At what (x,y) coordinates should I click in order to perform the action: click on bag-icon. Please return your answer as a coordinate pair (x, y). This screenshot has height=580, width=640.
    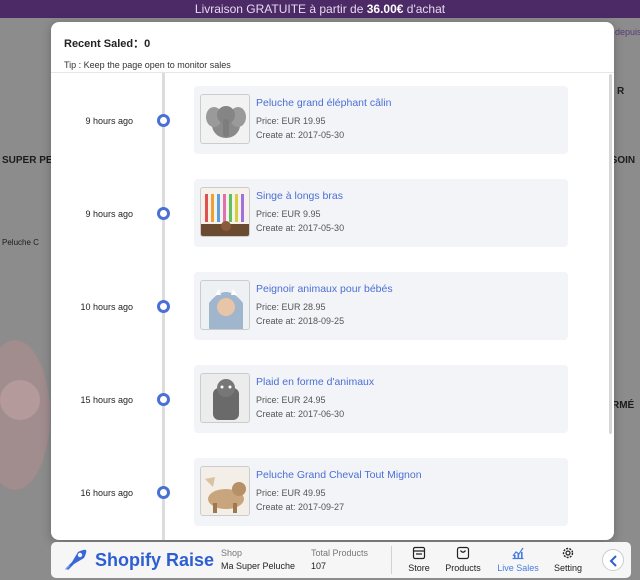
    Looking at the image, I should click on (463, 553).